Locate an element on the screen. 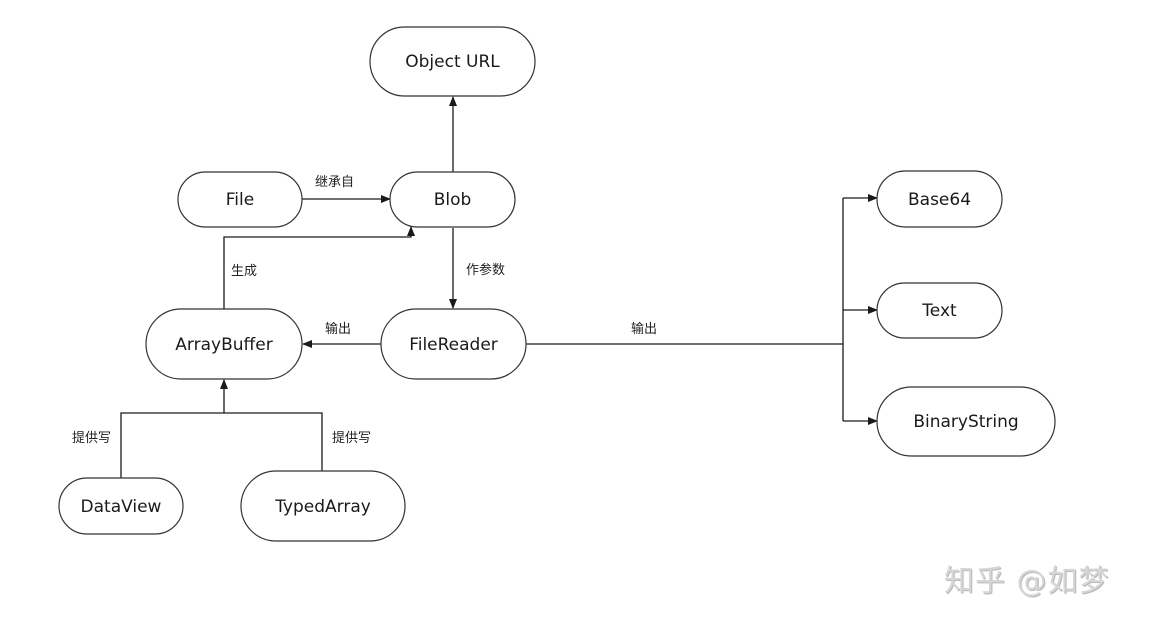 This screenshot has height=626, width=1156. node-text-label: Text is located at coordinates (939, 311).